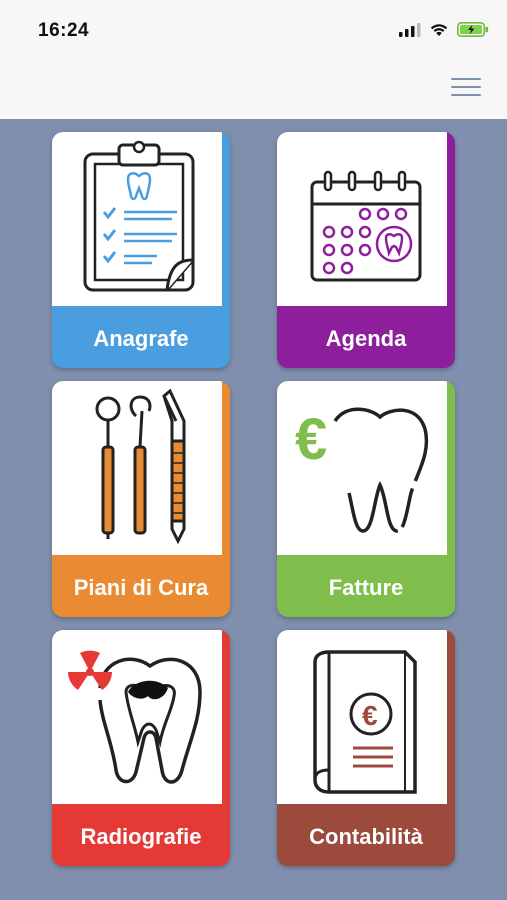 The width and height of the screenshot is (507, 900). I want to click on tile-agenda-label: Agenda, so click(366, 338).